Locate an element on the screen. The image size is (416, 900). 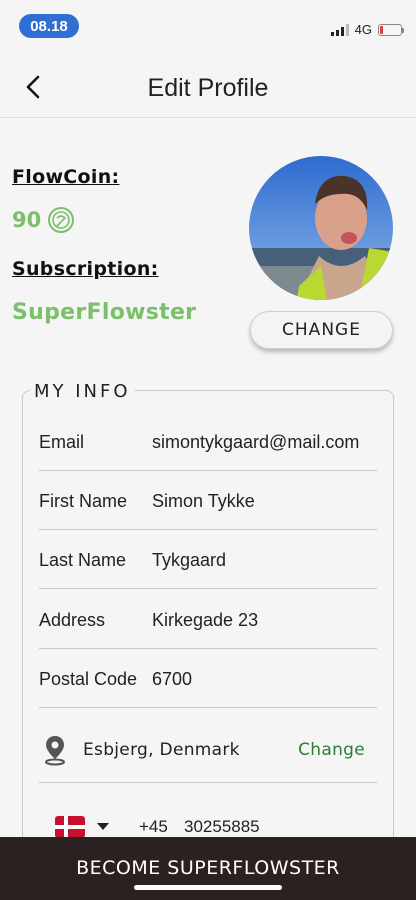
flowcoin-label: FlowCoin: is located at coordinates (66, 177).